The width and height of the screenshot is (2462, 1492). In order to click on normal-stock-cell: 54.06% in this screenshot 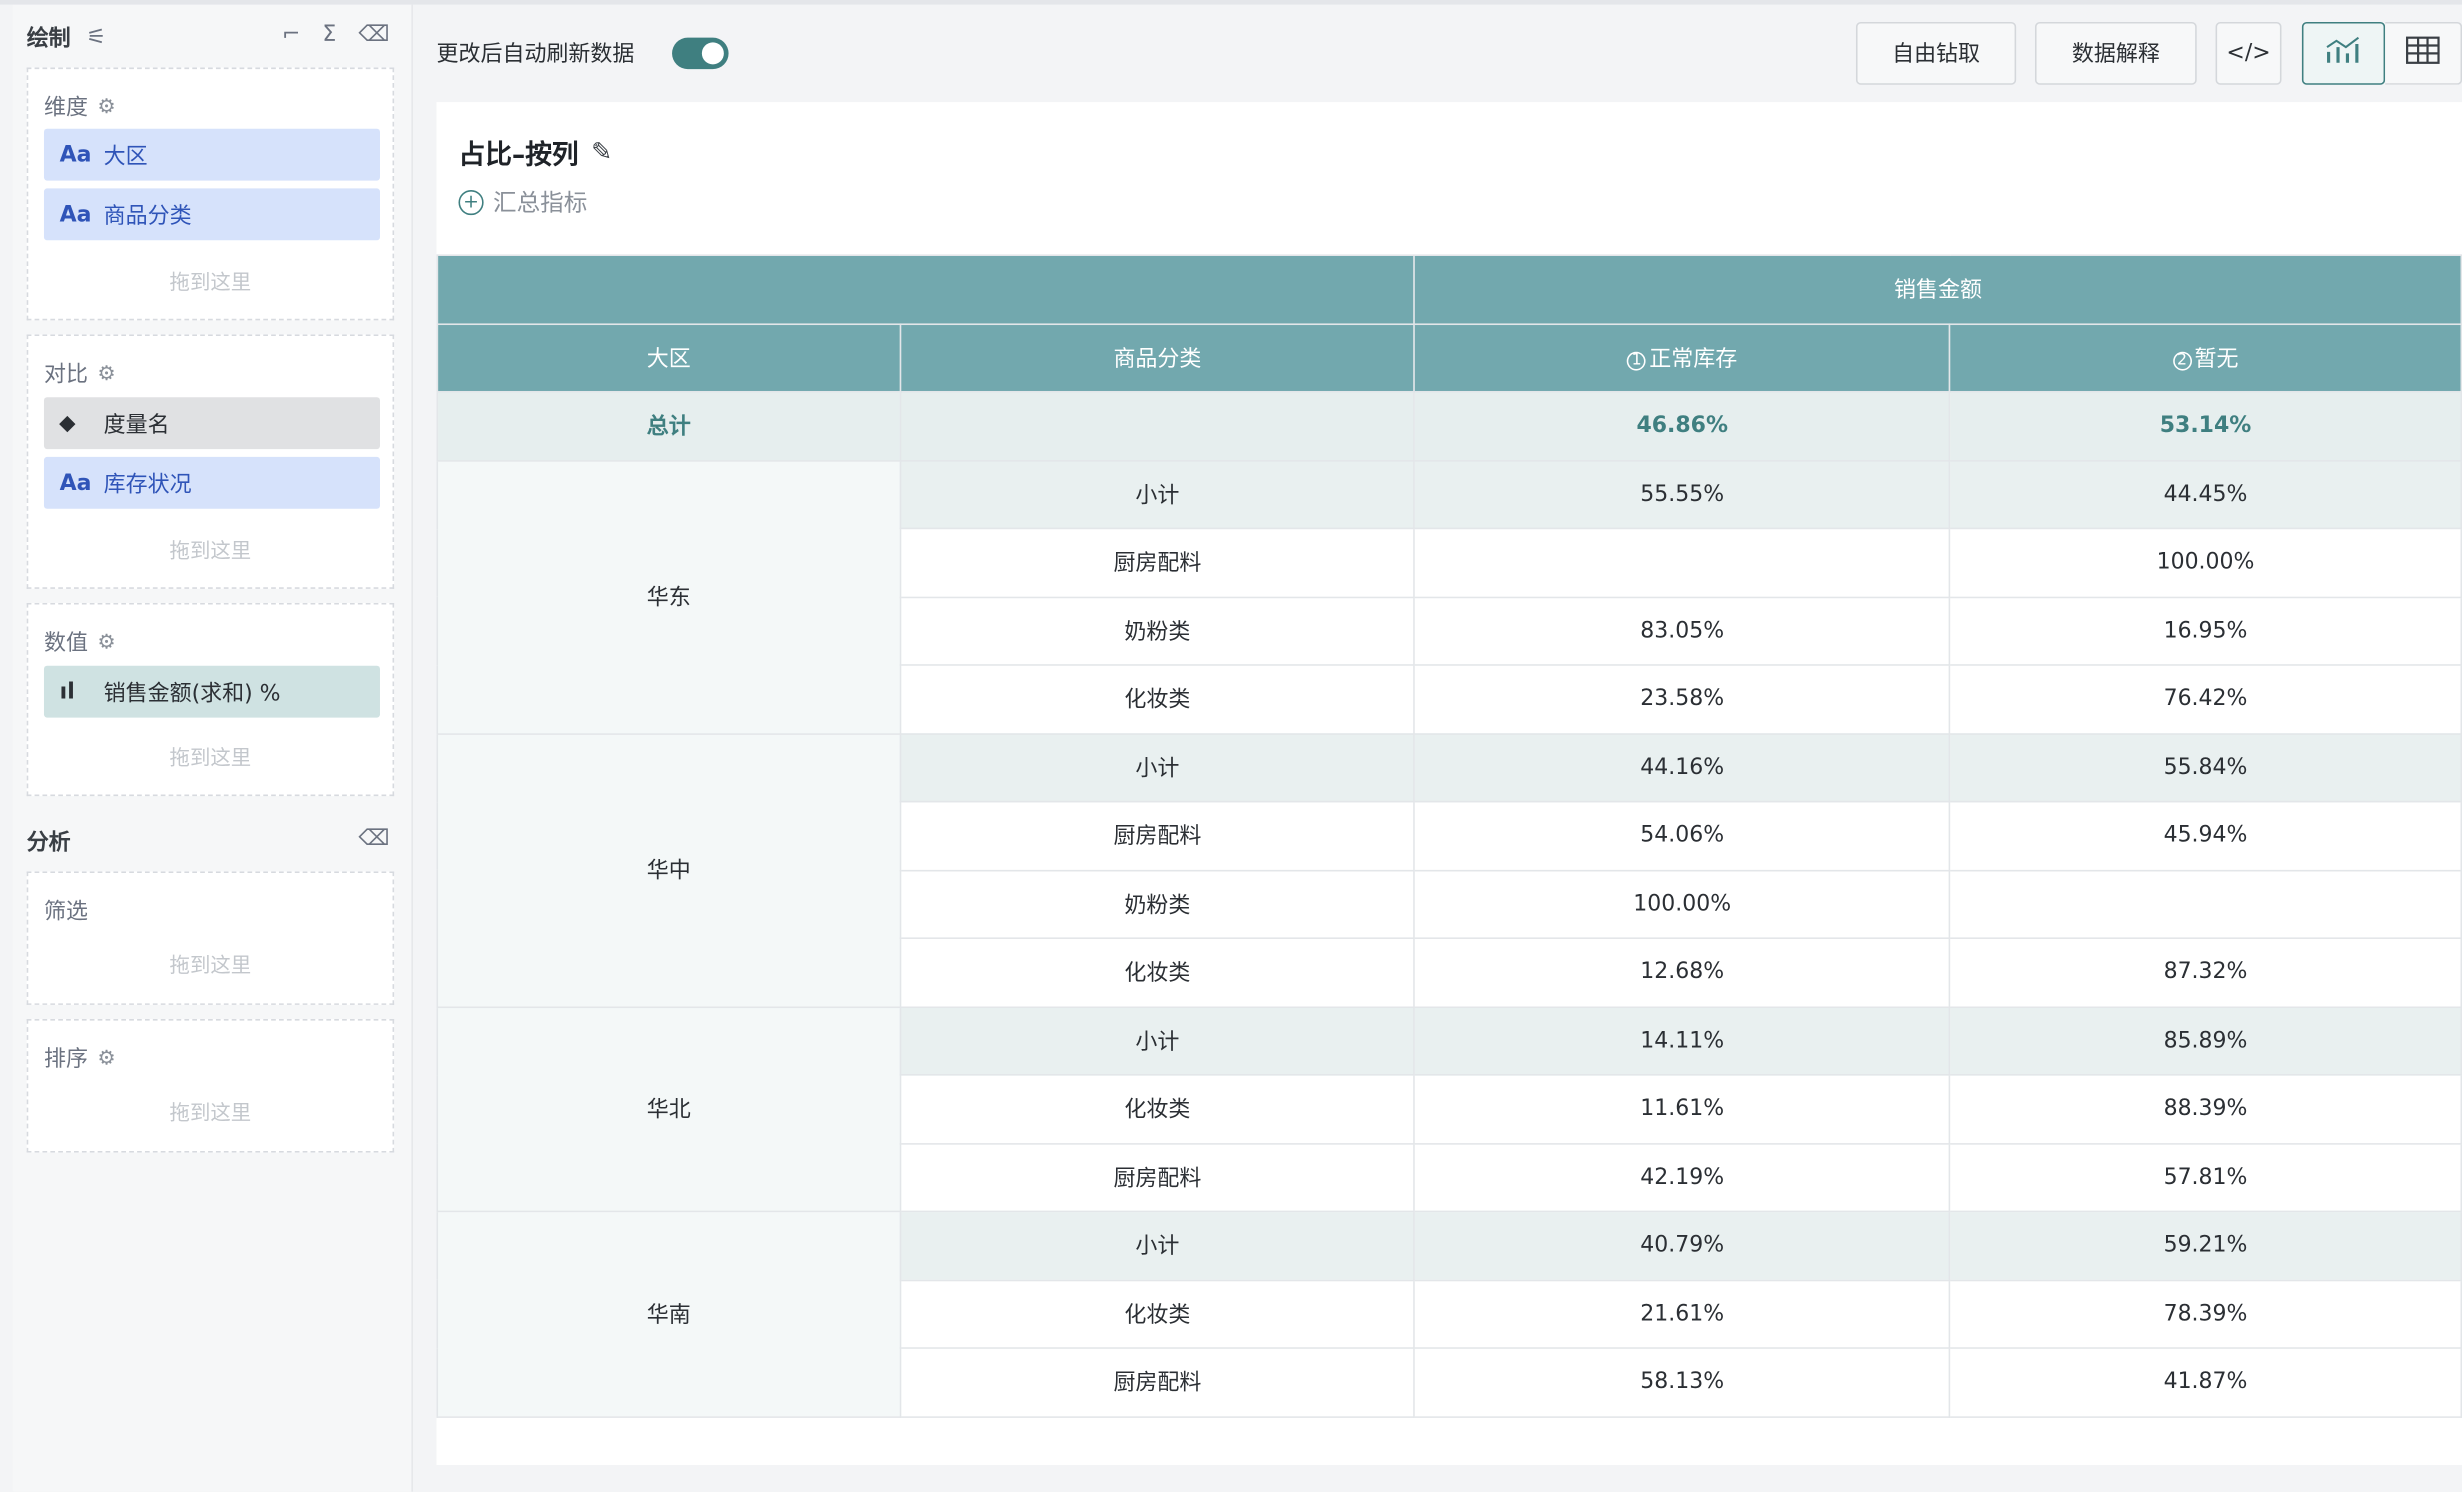, I will do `click(1682, 835)`.